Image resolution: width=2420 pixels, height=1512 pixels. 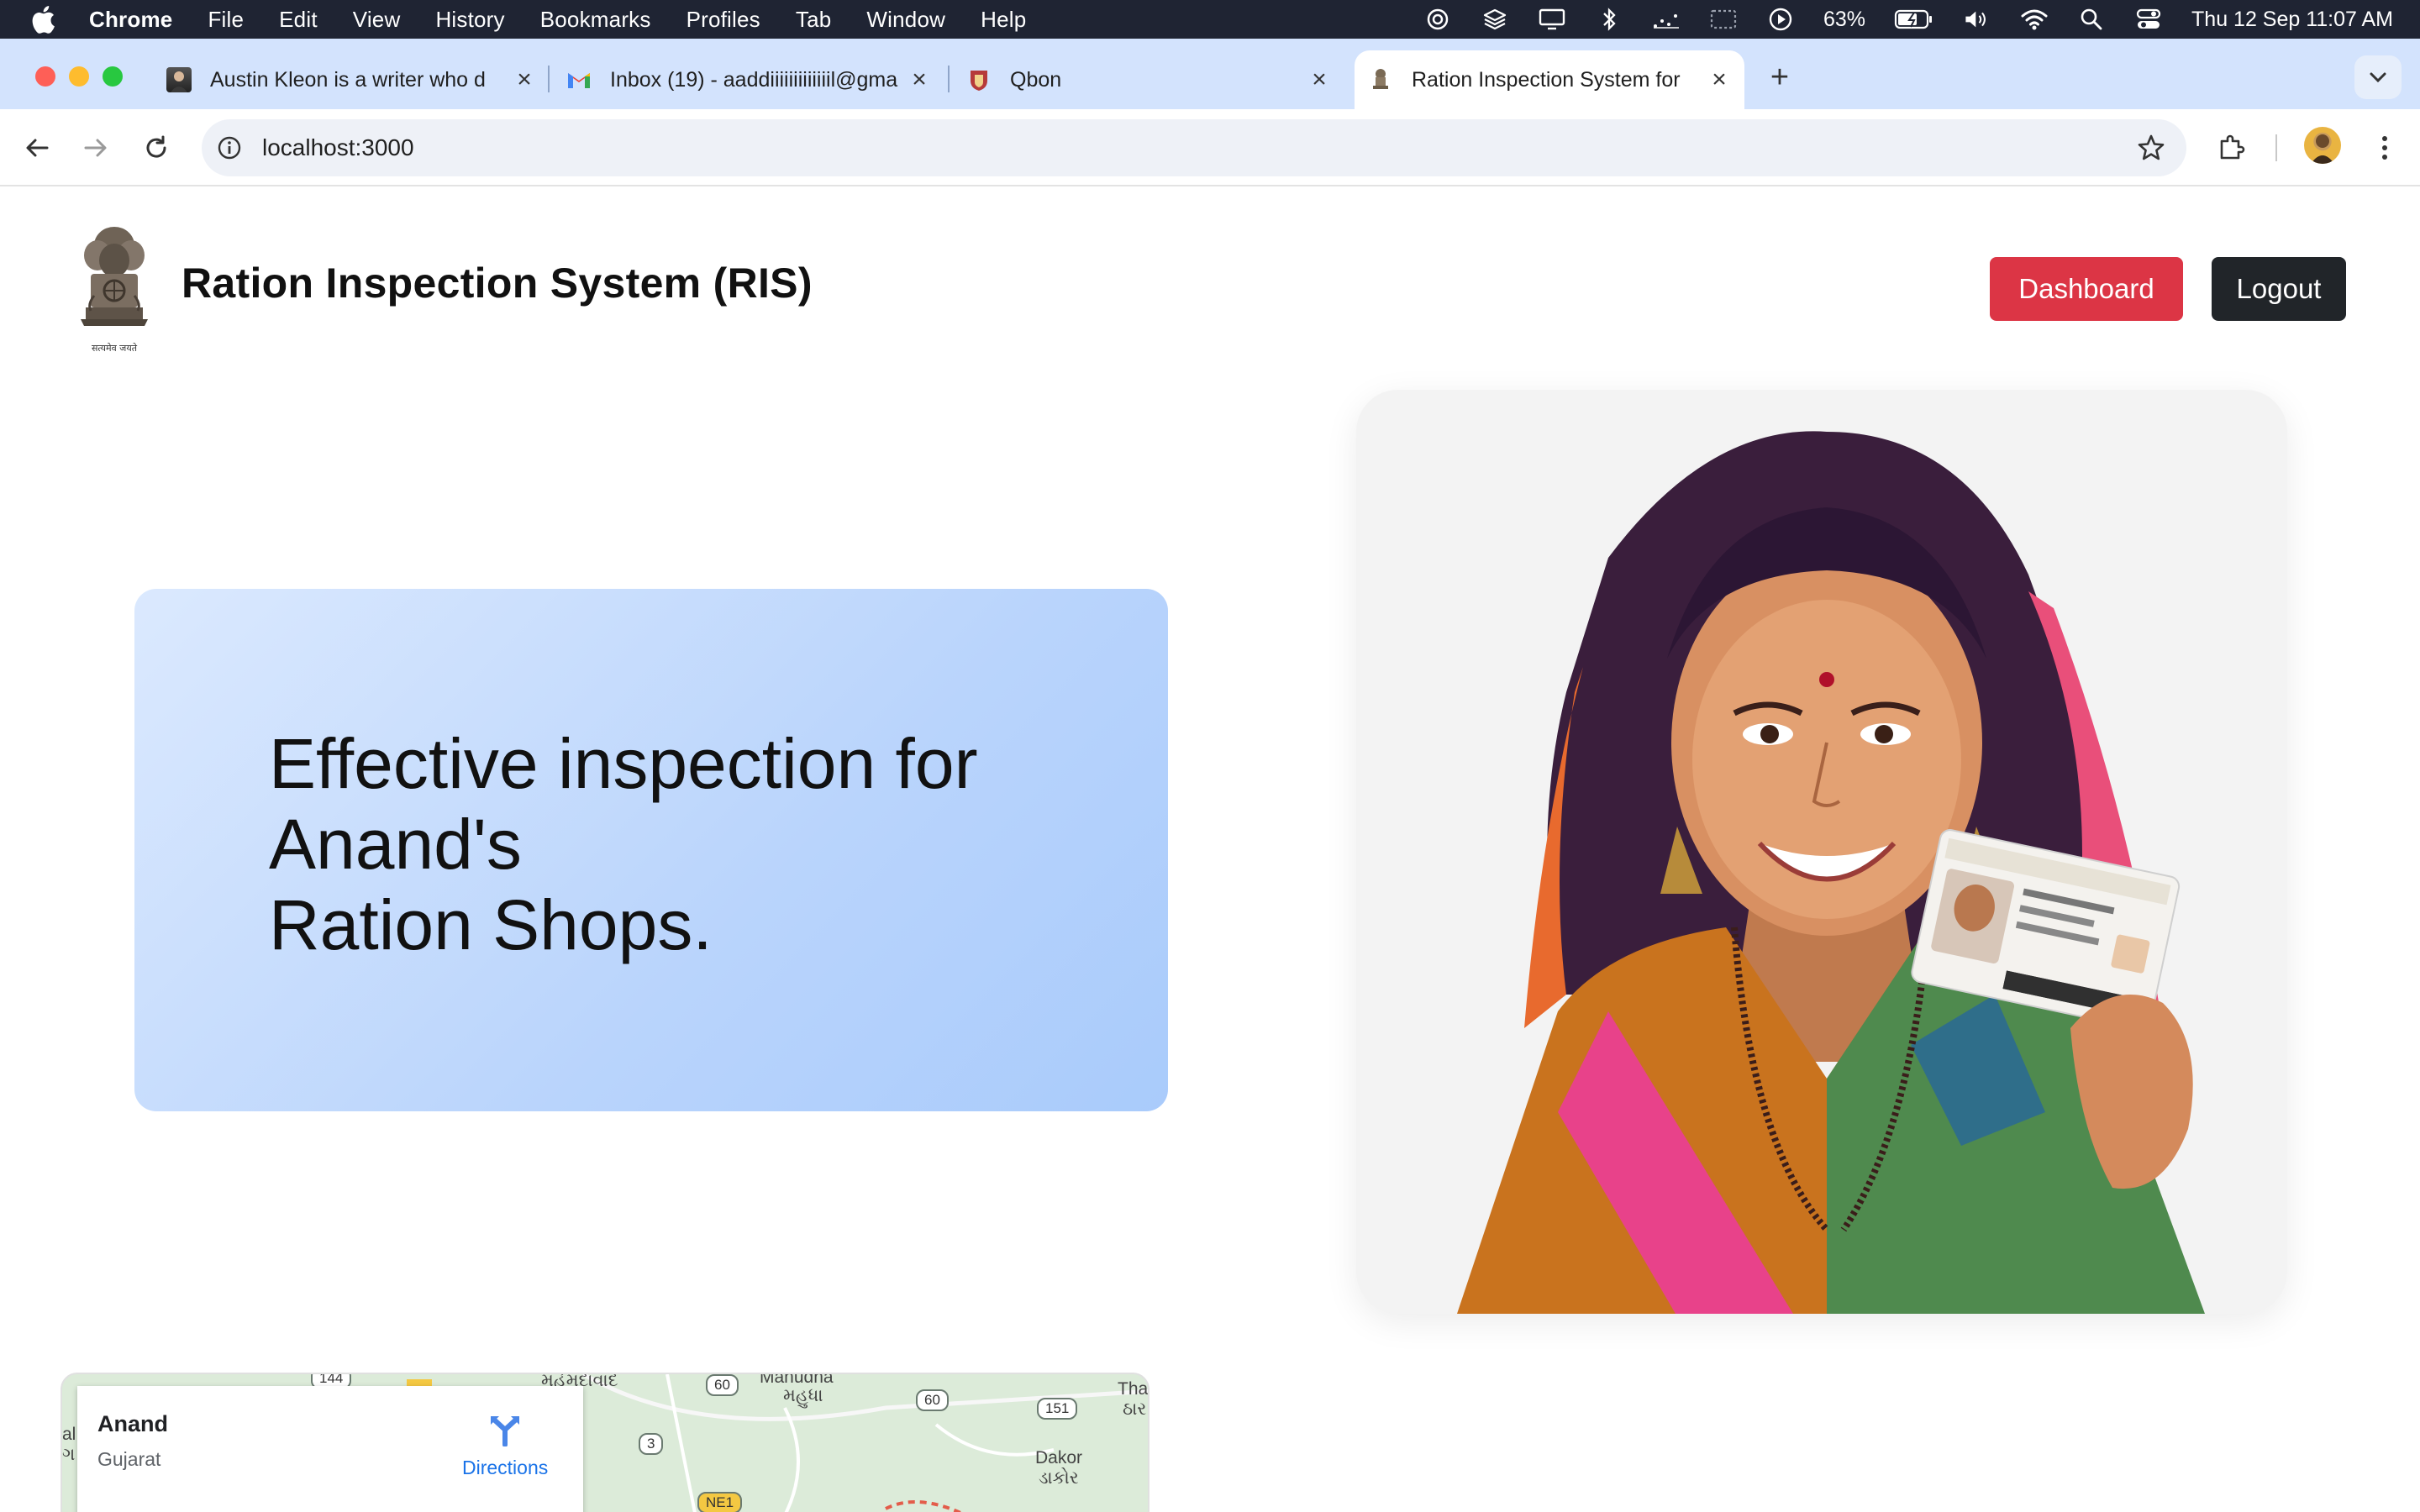 I want to click on map-label: Dakor, so click(x=1059, y=1457).